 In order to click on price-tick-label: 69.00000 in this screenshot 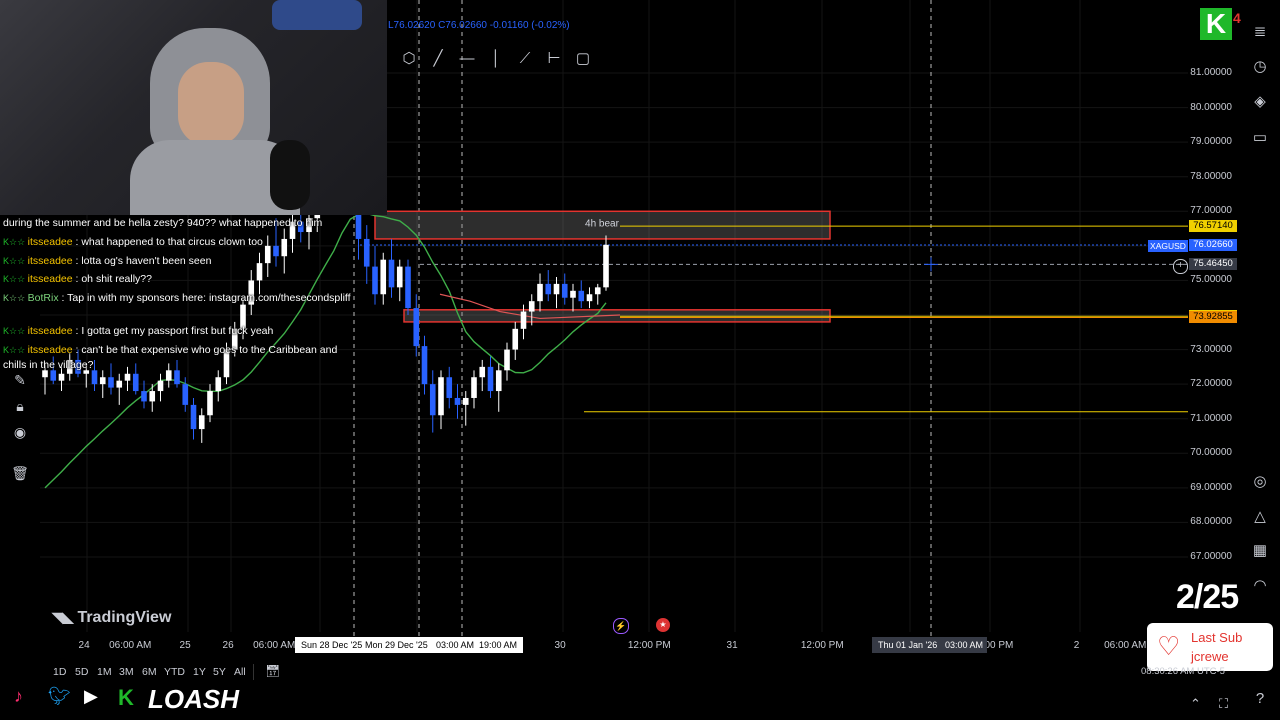, I will do `click(1211, 487)`.